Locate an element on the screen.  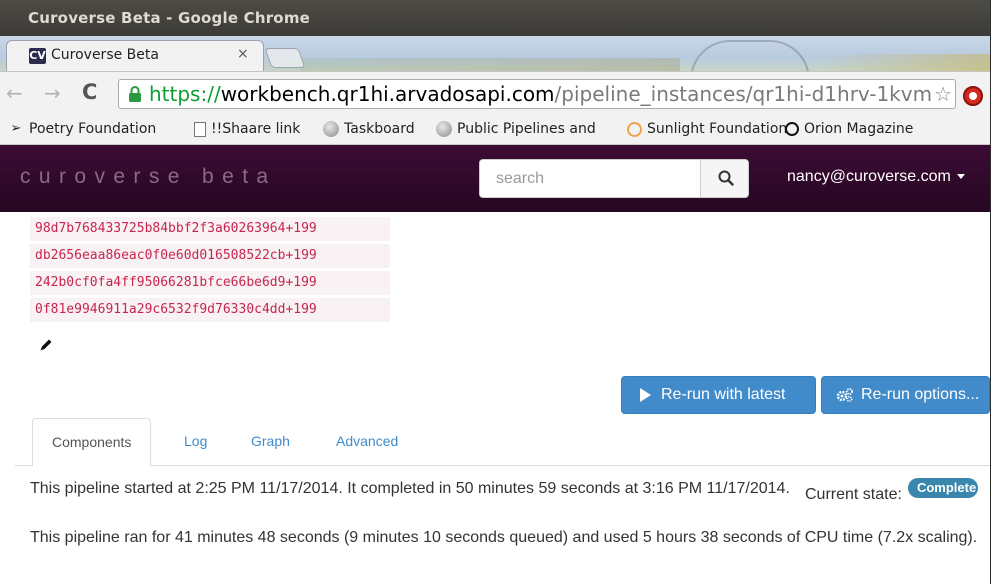
browser-tab: CV Curoverse Beta × is located at coordinates (135, 55).